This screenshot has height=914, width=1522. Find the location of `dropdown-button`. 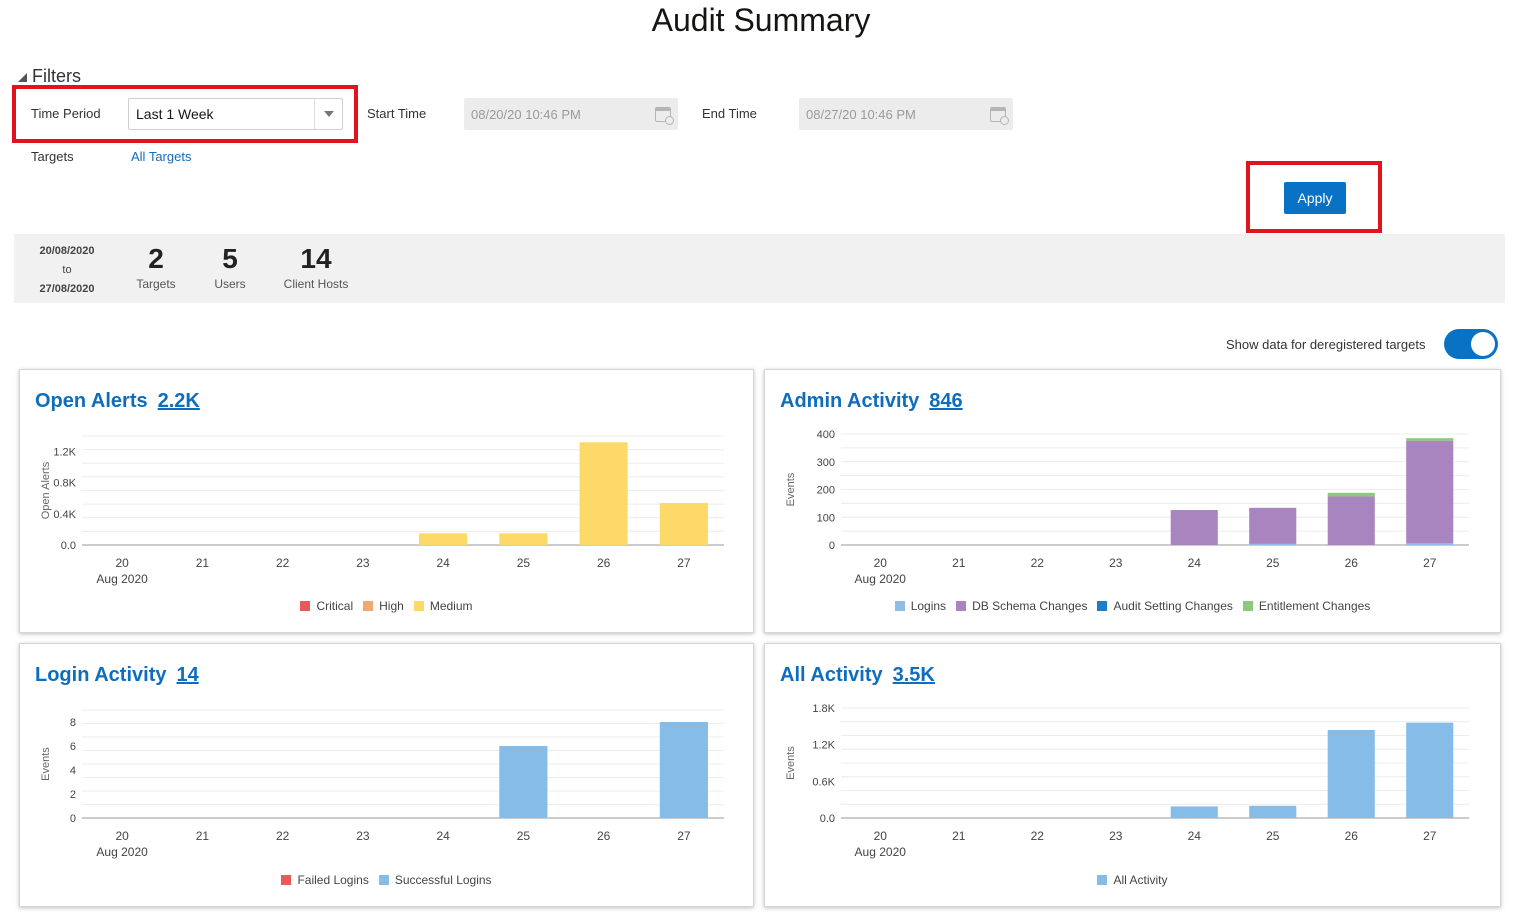

dropdown-button is located at coordinates (328, 114).